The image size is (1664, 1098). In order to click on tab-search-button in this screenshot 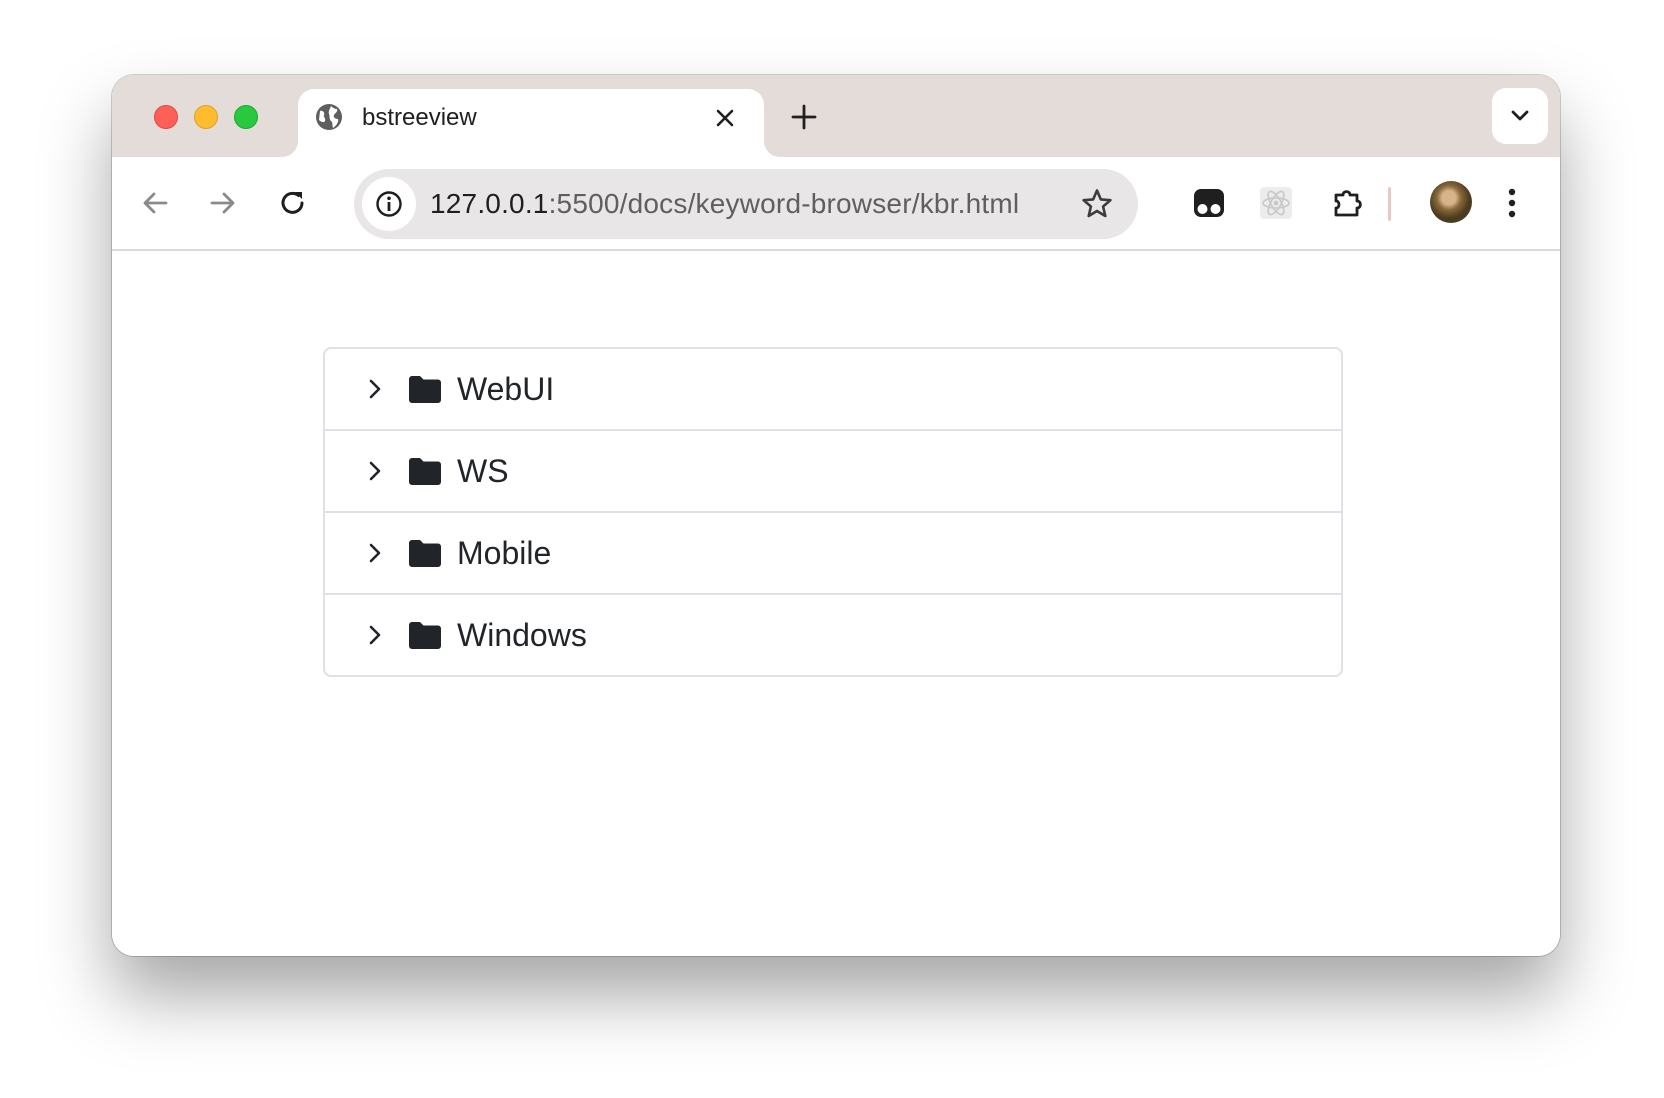, I will do `click(1520, 116)`.